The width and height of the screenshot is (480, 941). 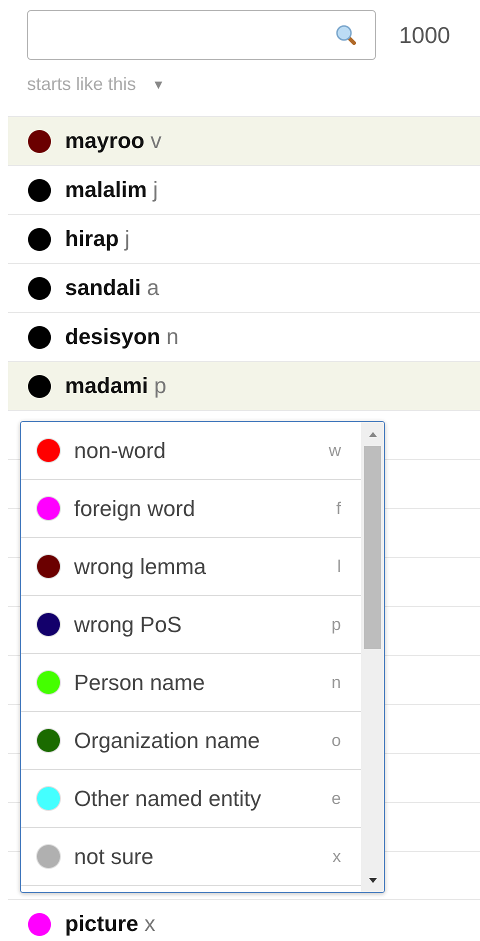 I want to click on tag-option: Organization name o, so click(x=191, y=741).